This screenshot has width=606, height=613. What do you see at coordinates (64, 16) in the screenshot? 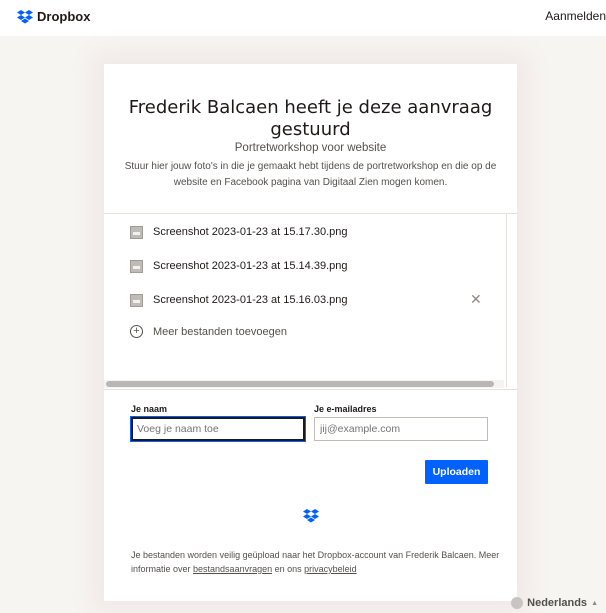
I see `brand-name: Dropbox` at bounding box center [64, 16].